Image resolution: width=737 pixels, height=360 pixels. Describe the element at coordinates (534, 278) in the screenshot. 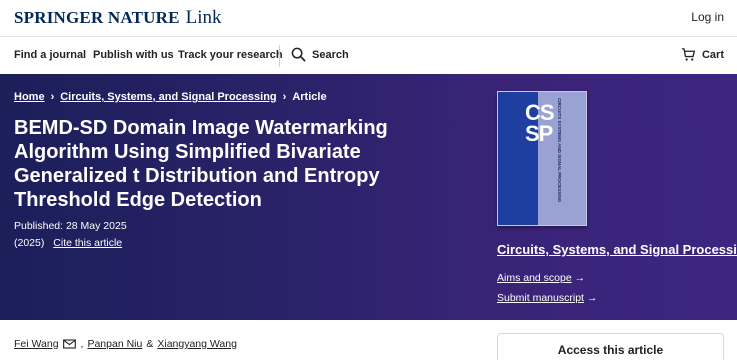

I see `aims-label: Aims and scope` at that location.